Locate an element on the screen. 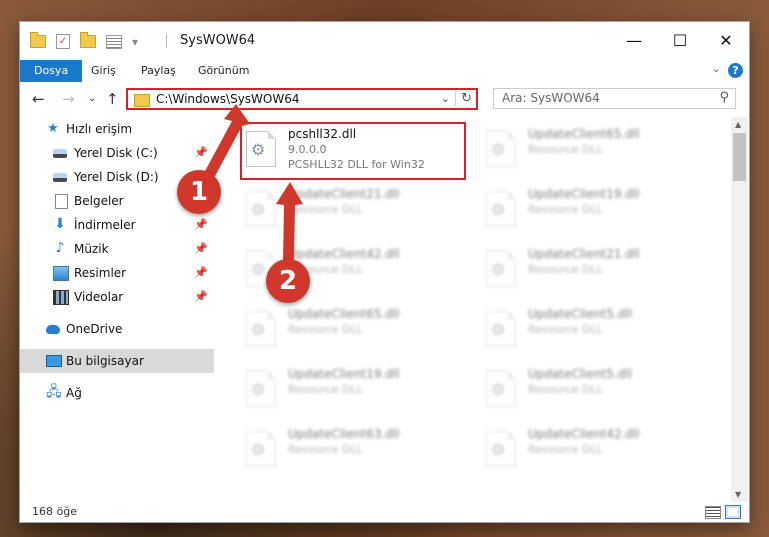  annotation-arrows is located at coordinates (253, 183).